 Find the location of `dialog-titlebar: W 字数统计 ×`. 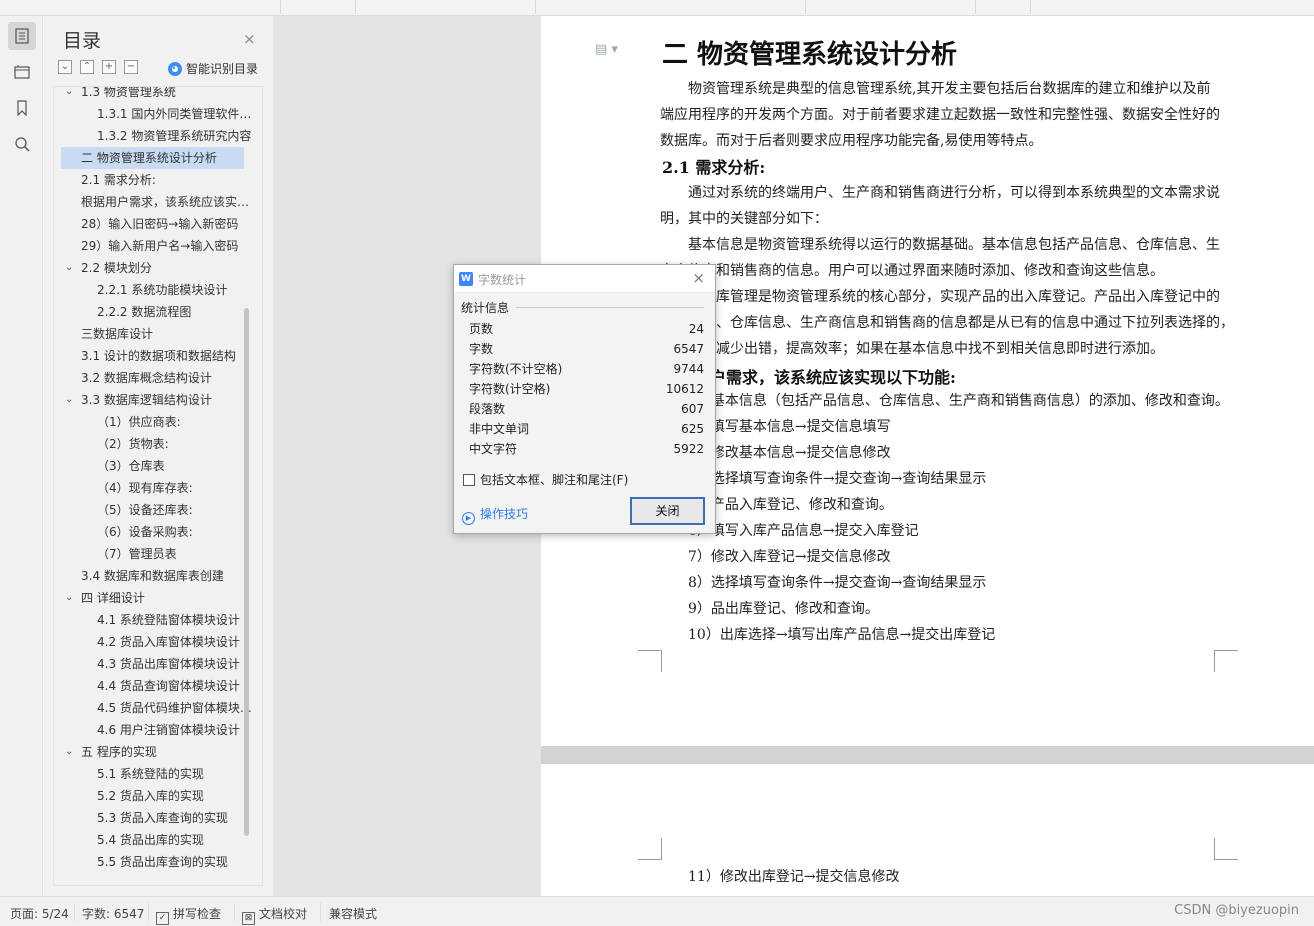

dialog-titlebar: W 字数统计 × is located at coordinates (584, 279).